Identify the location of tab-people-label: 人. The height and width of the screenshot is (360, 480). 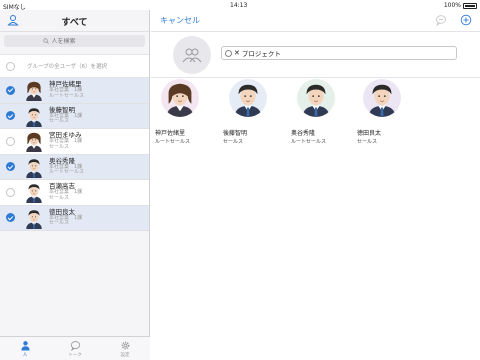
(25, 355).